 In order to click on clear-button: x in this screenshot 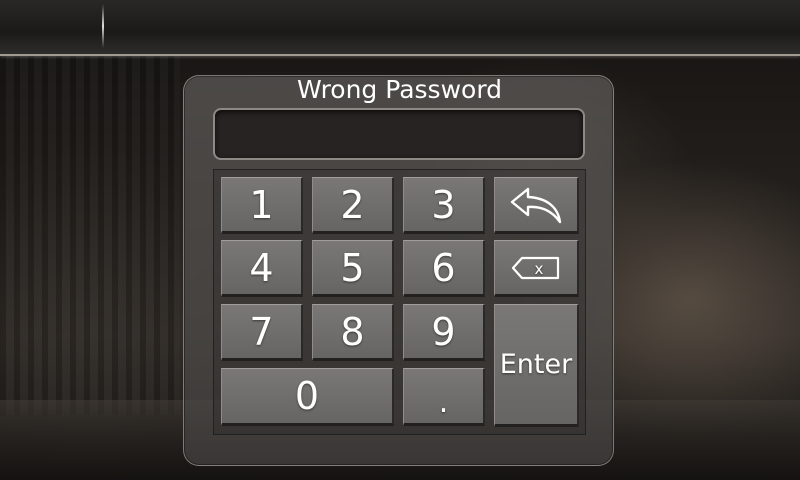, I will do `click(536, 268)`.